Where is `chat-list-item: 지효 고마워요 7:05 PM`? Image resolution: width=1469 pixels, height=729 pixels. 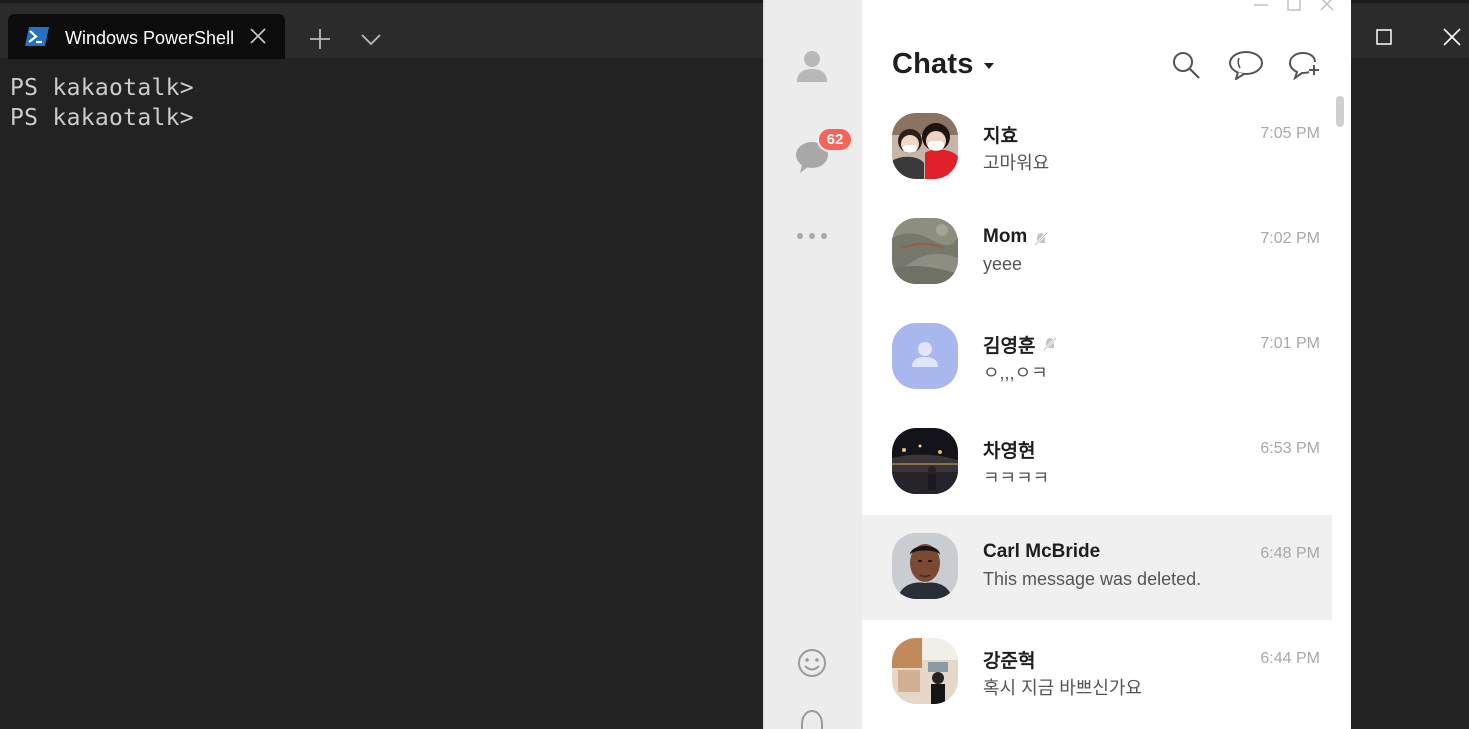
chat-list-item: 지효 고마워요 7:05 PM is located at coordinates (1097, 147).